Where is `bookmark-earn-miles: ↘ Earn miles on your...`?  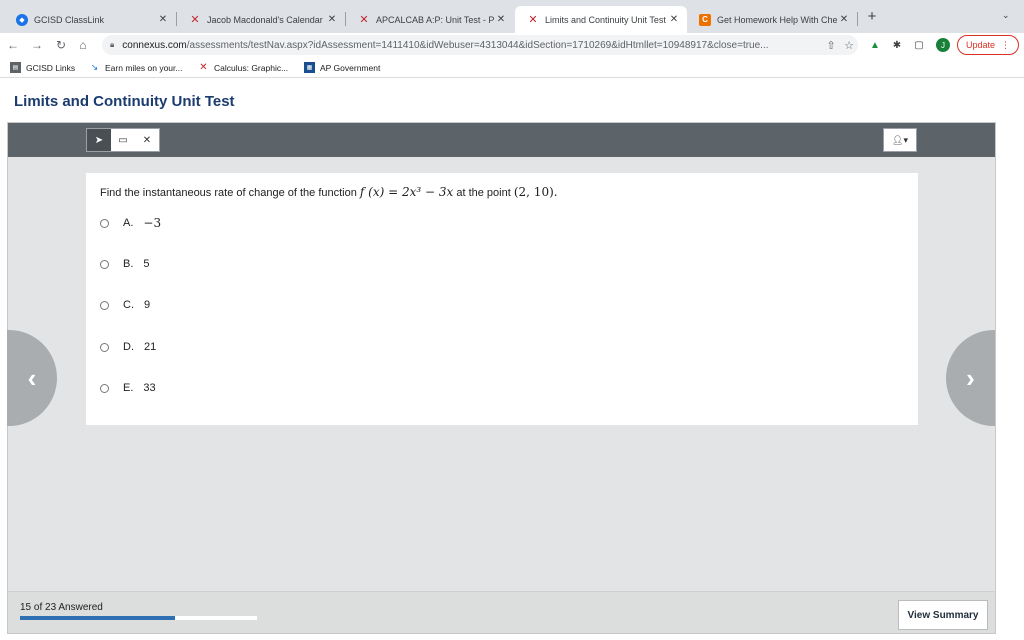
bookmark-earn-miles: ↘ Earn miles on your... is located at coordinates (136, 67).